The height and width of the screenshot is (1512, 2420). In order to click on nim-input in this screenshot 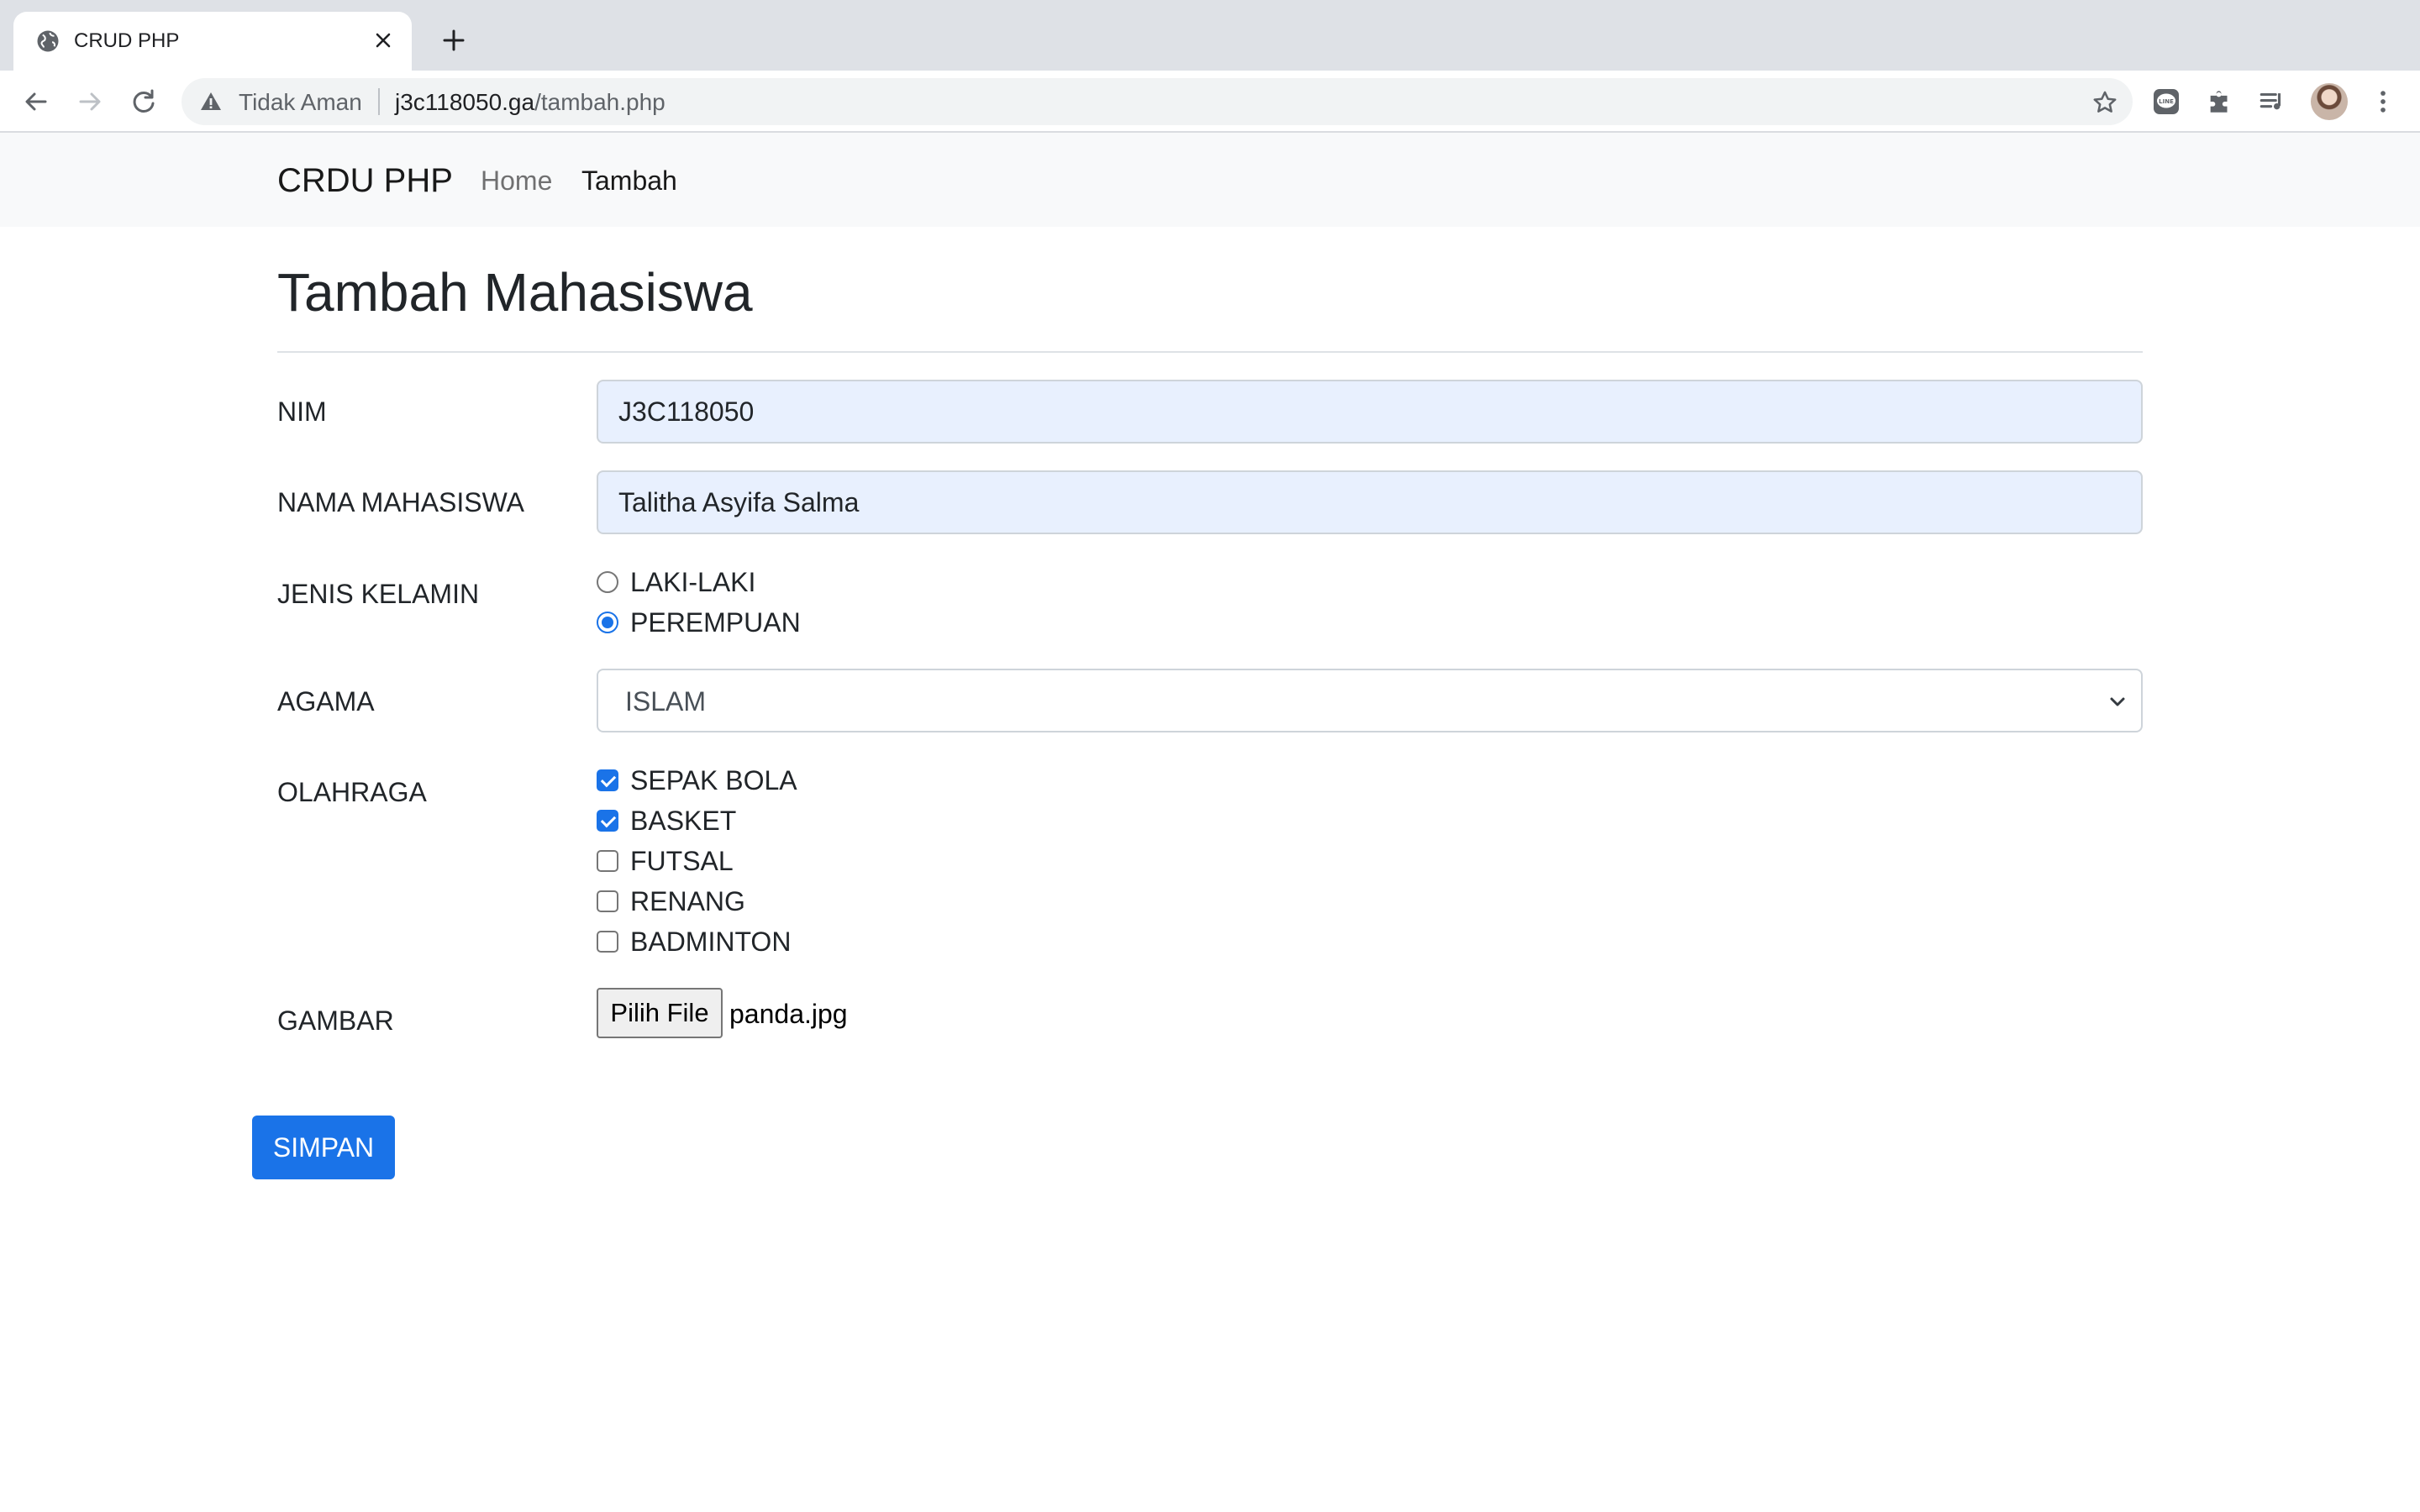, I will do `click(1370, 412)`.